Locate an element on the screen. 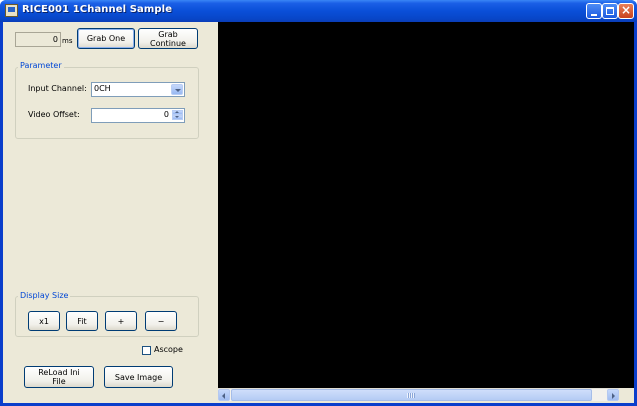  grab-one-button: Grab One is located at coordinates (106, 38).